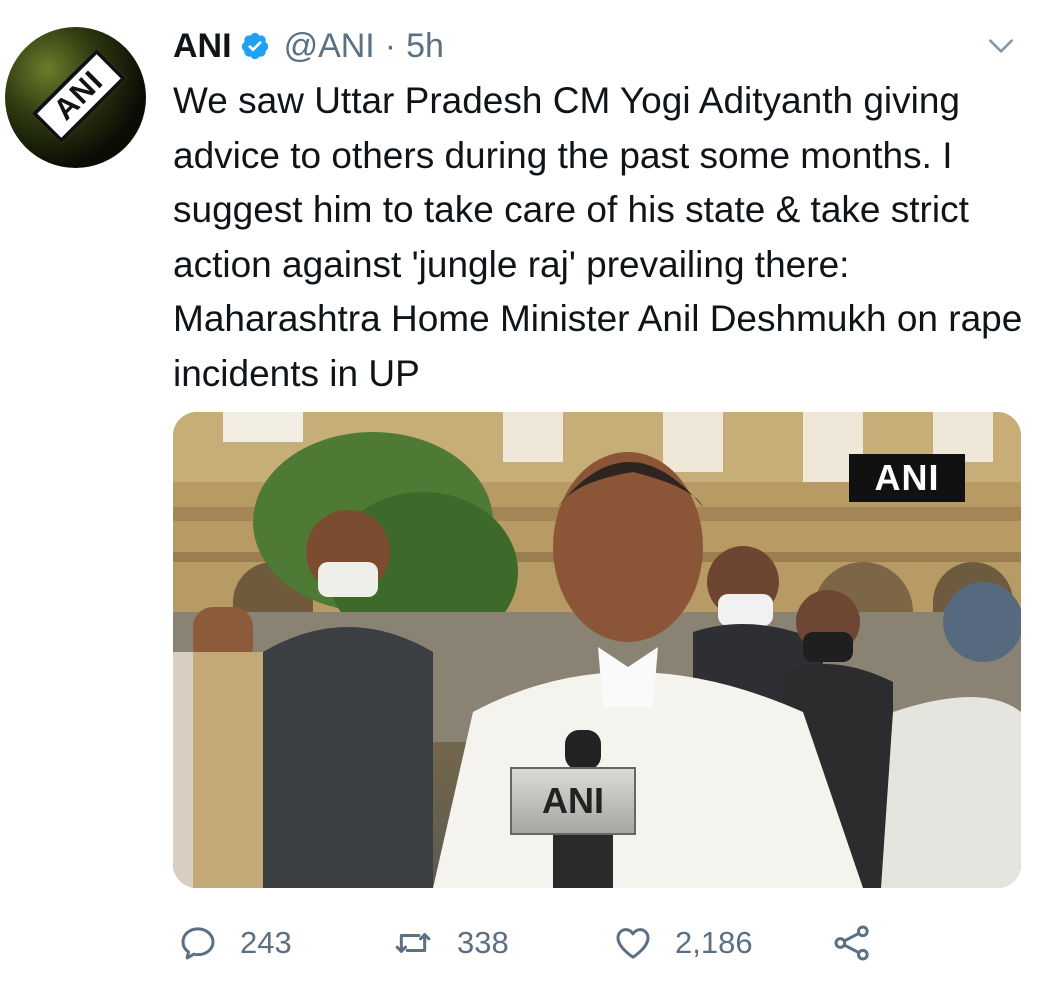 The width and height of the screenshot is (1037, 984). What do you see at coordinates (254, 46) in the screenshot?
I see `verified-icon` at bounding box center [254, 46].